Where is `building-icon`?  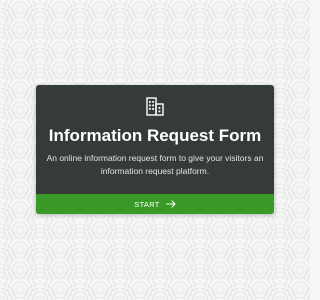
building-icon is located at coordinates (155, 106).